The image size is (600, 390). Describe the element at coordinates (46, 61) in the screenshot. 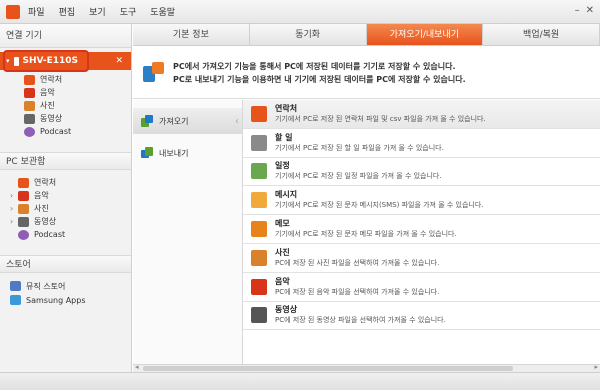

I see `device-highlight-outline` at that location.